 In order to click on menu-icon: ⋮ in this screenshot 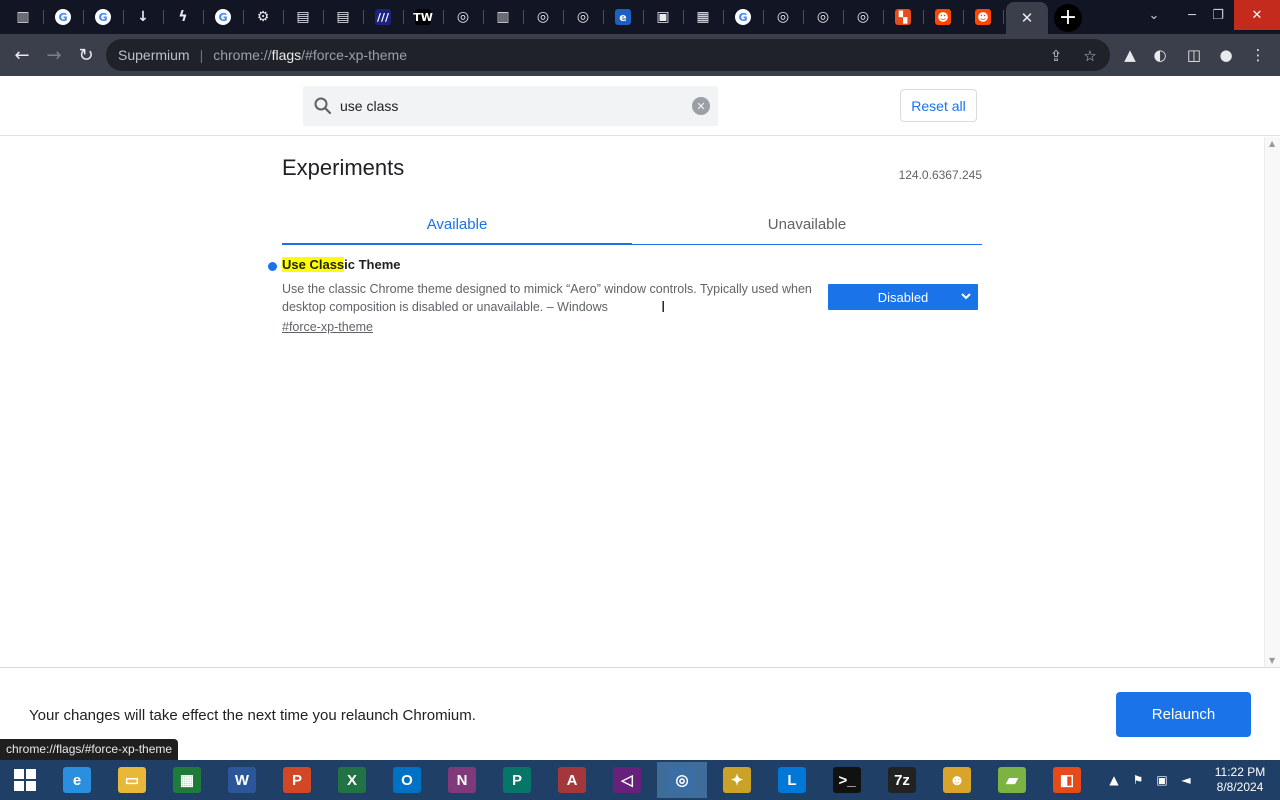, I will do `click(1258, 55)`.